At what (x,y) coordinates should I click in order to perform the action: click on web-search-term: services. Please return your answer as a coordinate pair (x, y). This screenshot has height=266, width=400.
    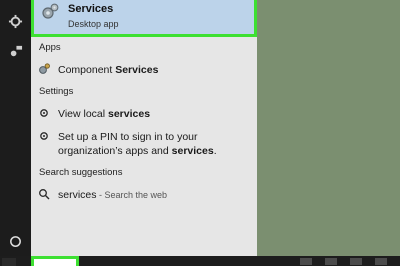
    Looking at the image, I should click on (77, 195).